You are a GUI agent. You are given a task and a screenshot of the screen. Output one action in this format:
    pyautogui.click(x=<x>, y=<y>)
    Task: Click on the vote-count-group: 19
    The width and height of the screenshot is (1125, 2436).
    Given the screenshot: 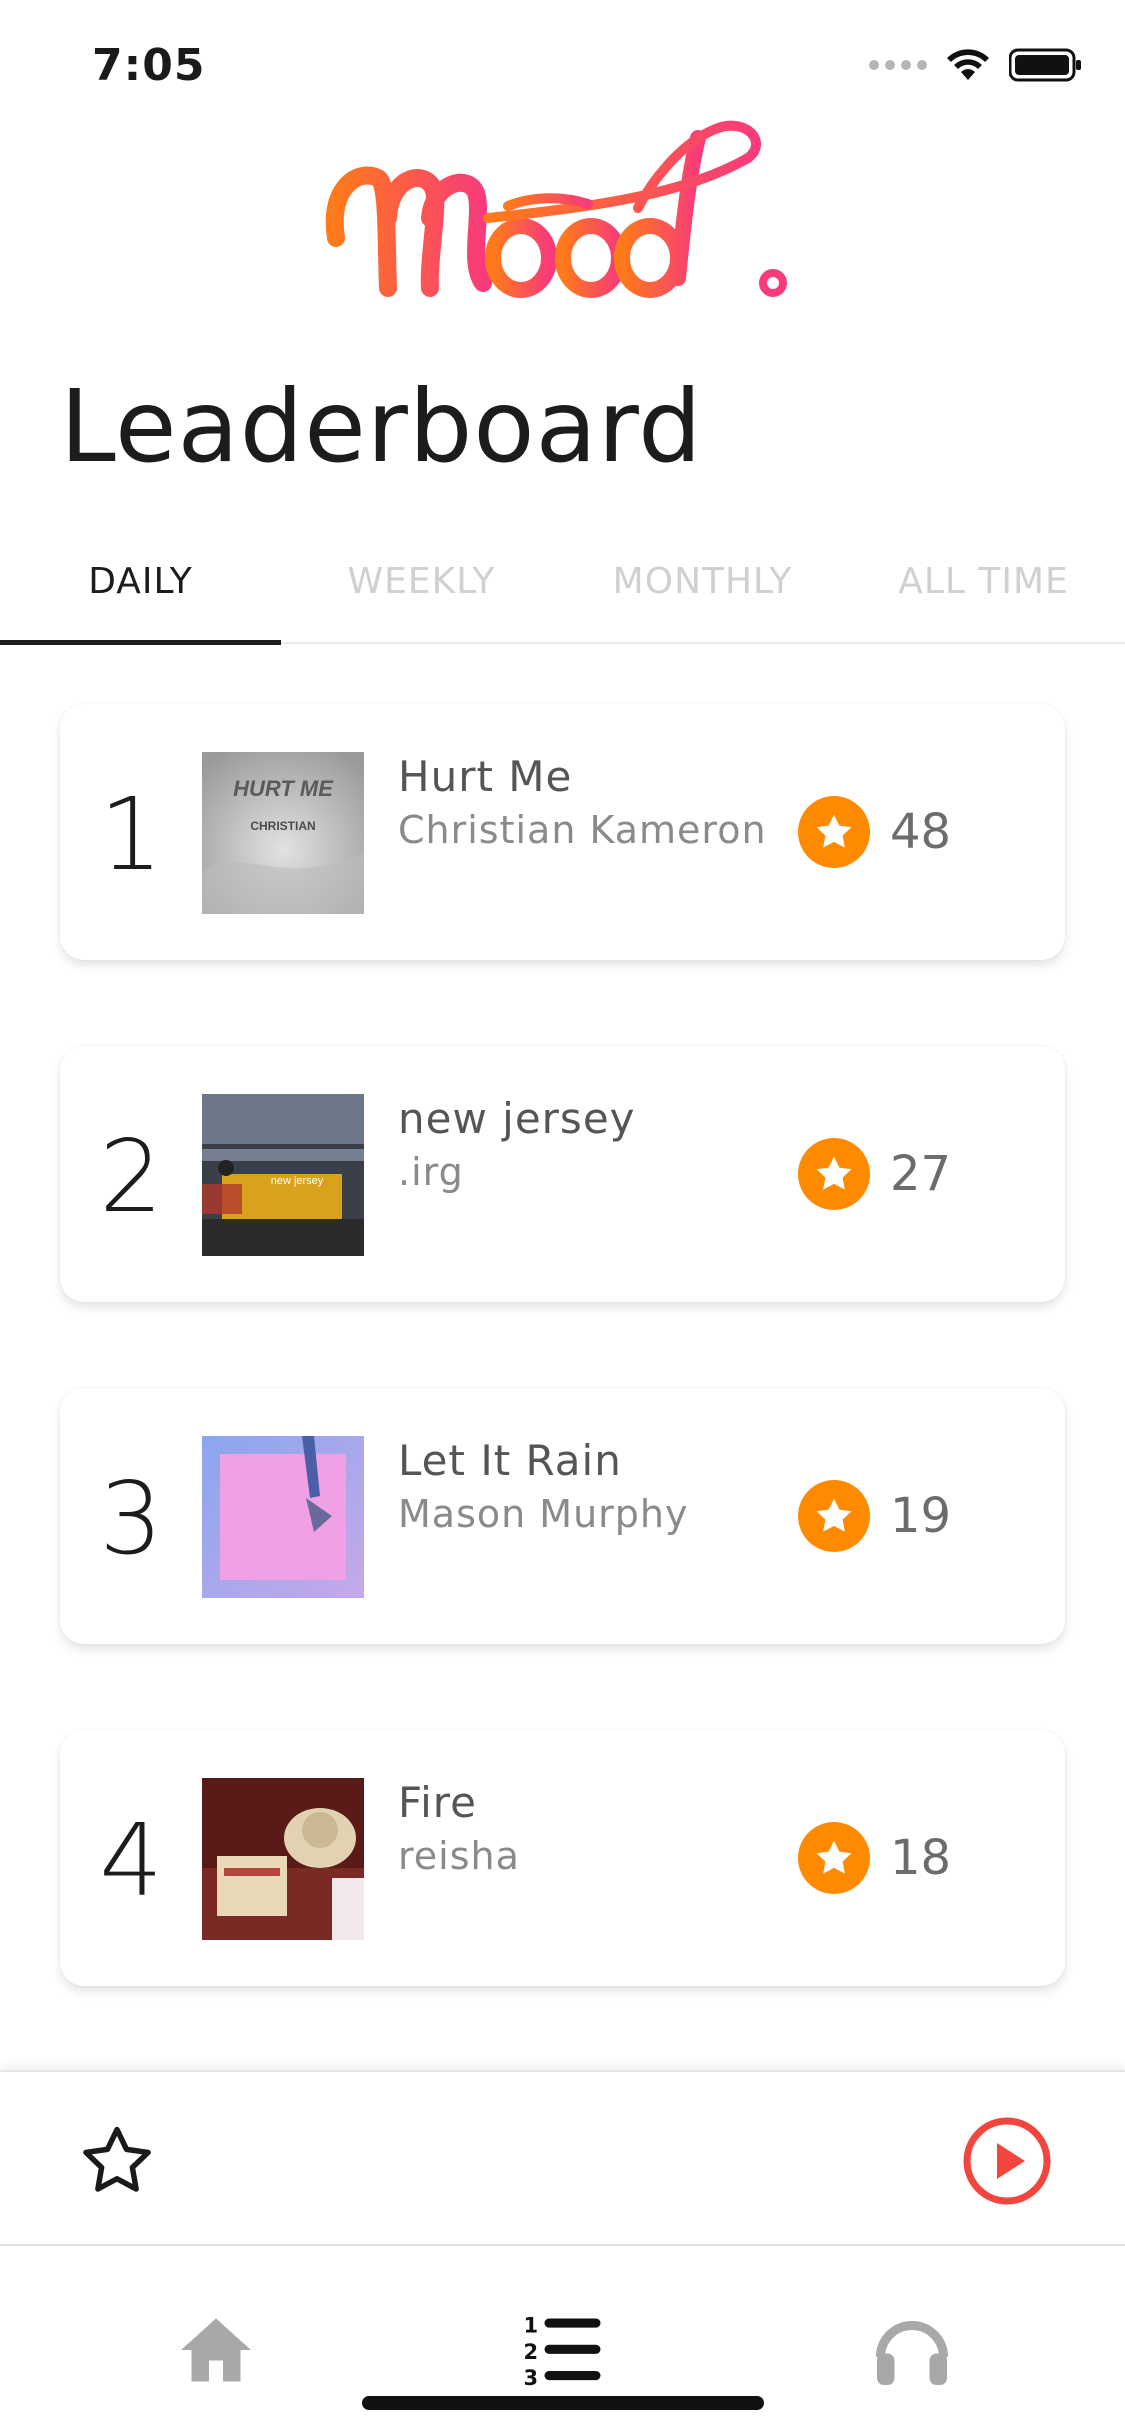 What is the action you would take?
    pyautogui.click(x=874, y=1516)
    